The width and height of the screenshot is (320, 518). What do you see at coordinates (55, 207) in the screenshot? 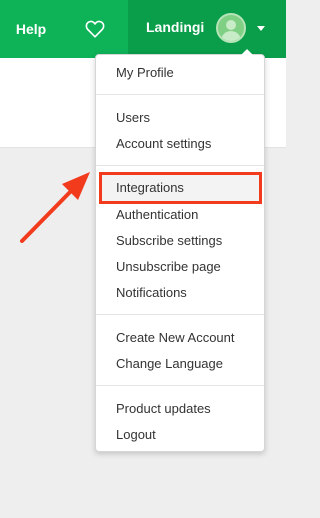
I see `annotation-arrow-icon` at bounding box center [55, 207].